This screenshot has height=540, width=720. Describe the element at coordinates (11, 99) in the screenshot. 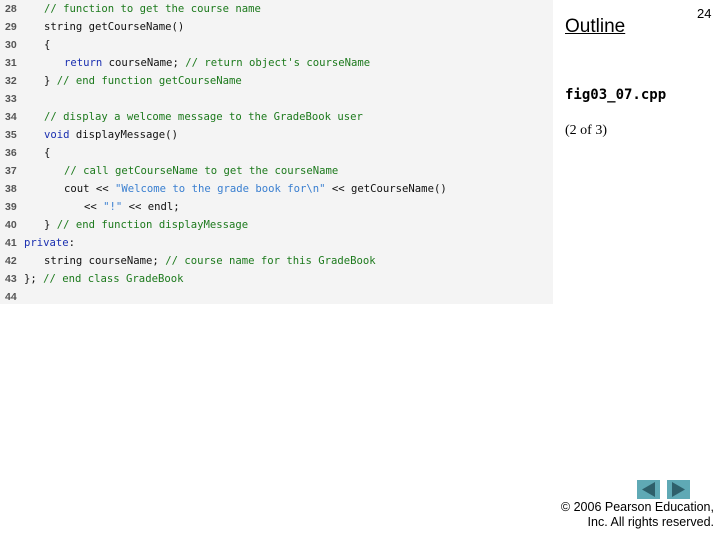

I see `line-number: 33` at that location.